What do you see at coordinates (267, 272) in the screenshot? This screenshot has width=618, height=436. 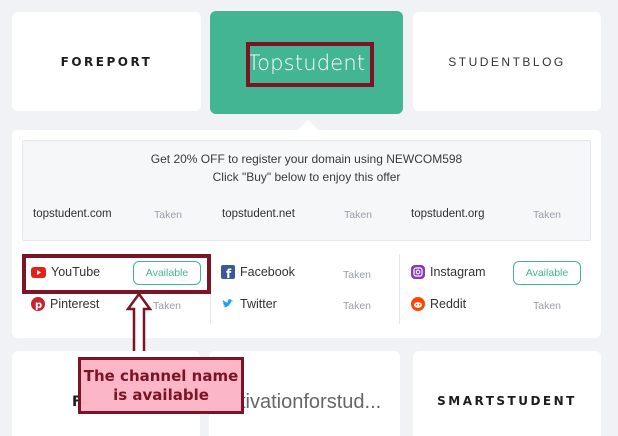 I see `social-label: Facebook` at bounding box center [267, 272].